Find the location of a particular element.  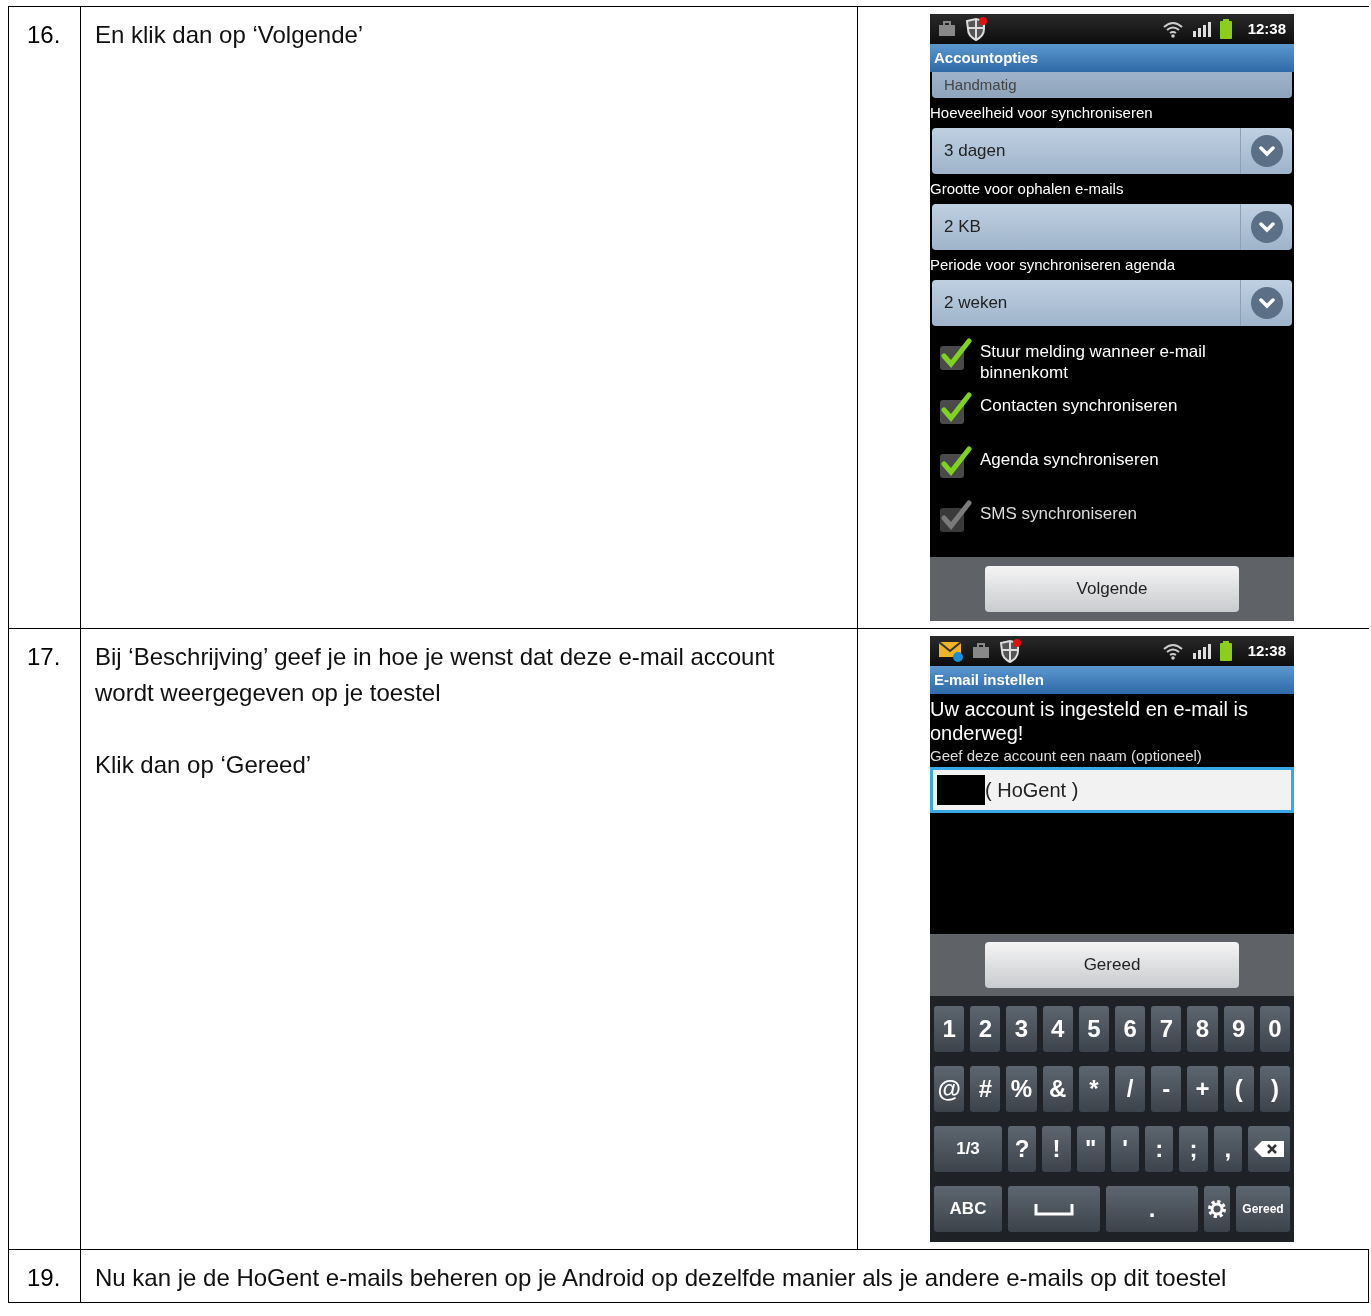

step-number: 19. is located at coordinates (44, 1277).